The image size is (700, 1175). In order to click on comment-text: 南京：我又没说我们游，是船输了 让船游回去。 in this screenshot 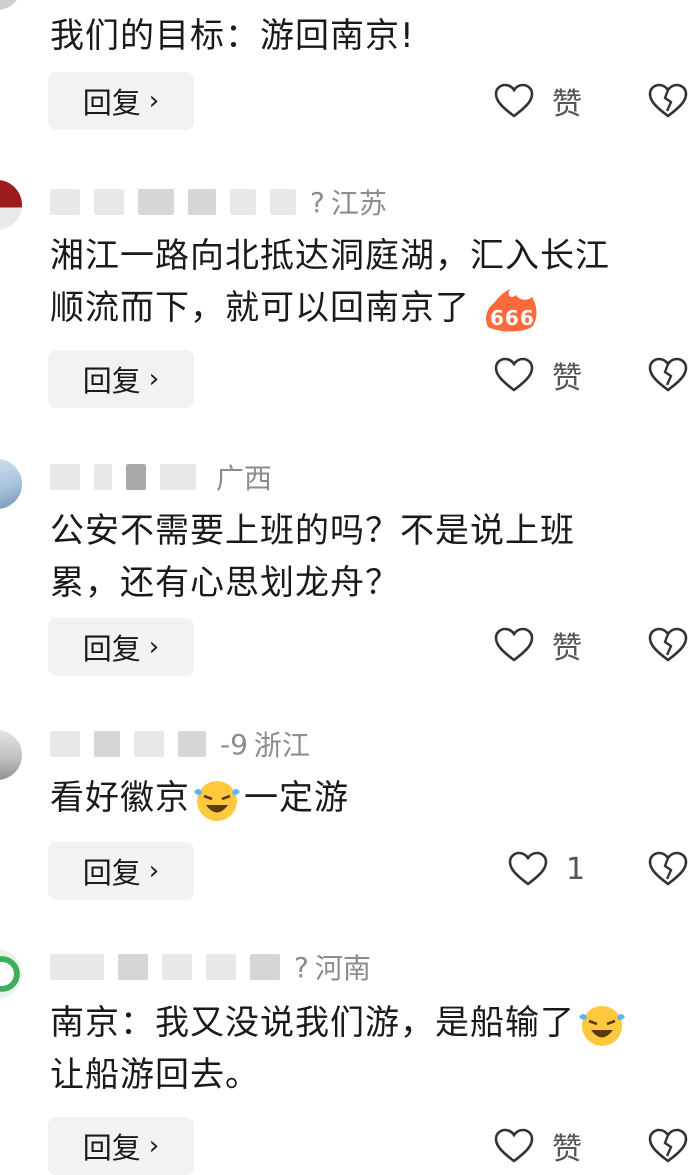, I will do `click(357, 1049)`.